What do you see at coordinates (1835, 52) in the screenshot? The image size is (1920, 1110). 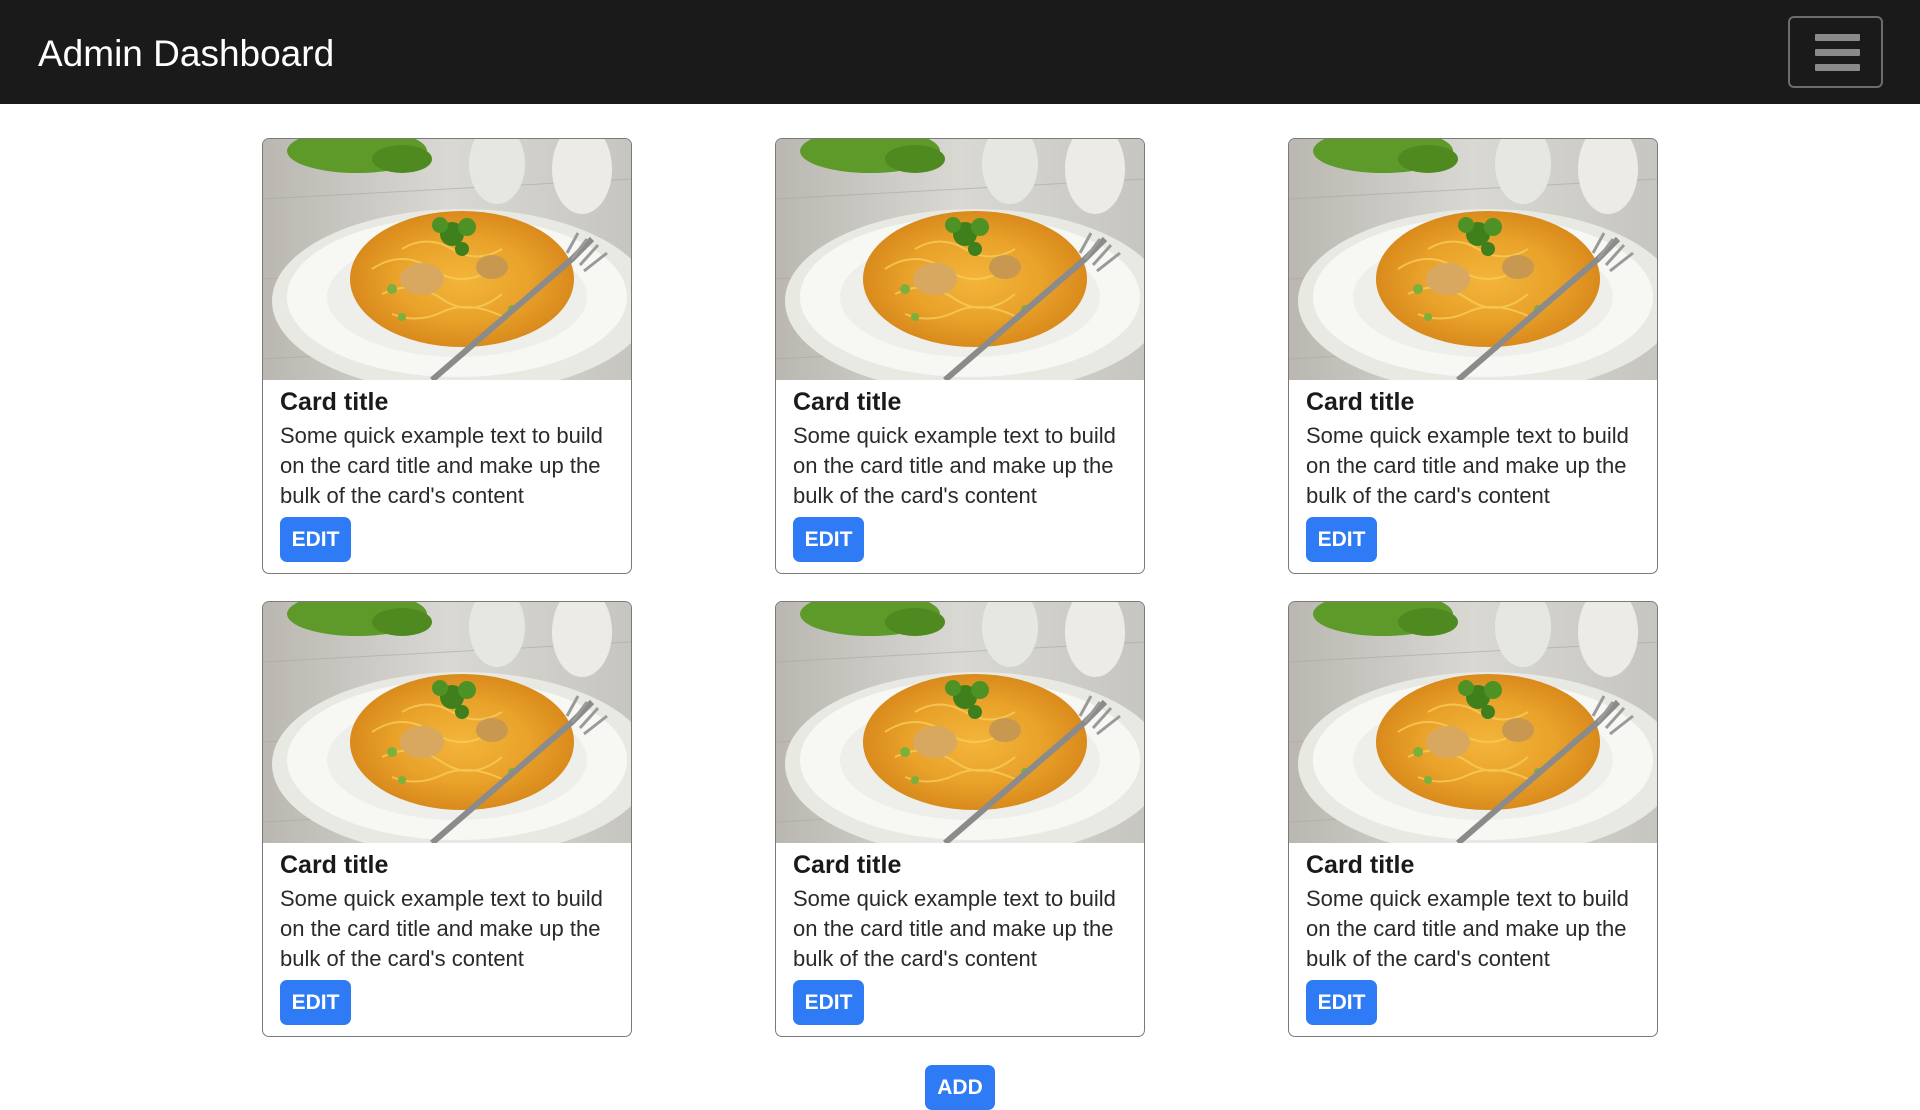 I see `menu-toggle-button` at bounding box center [1835, 52].